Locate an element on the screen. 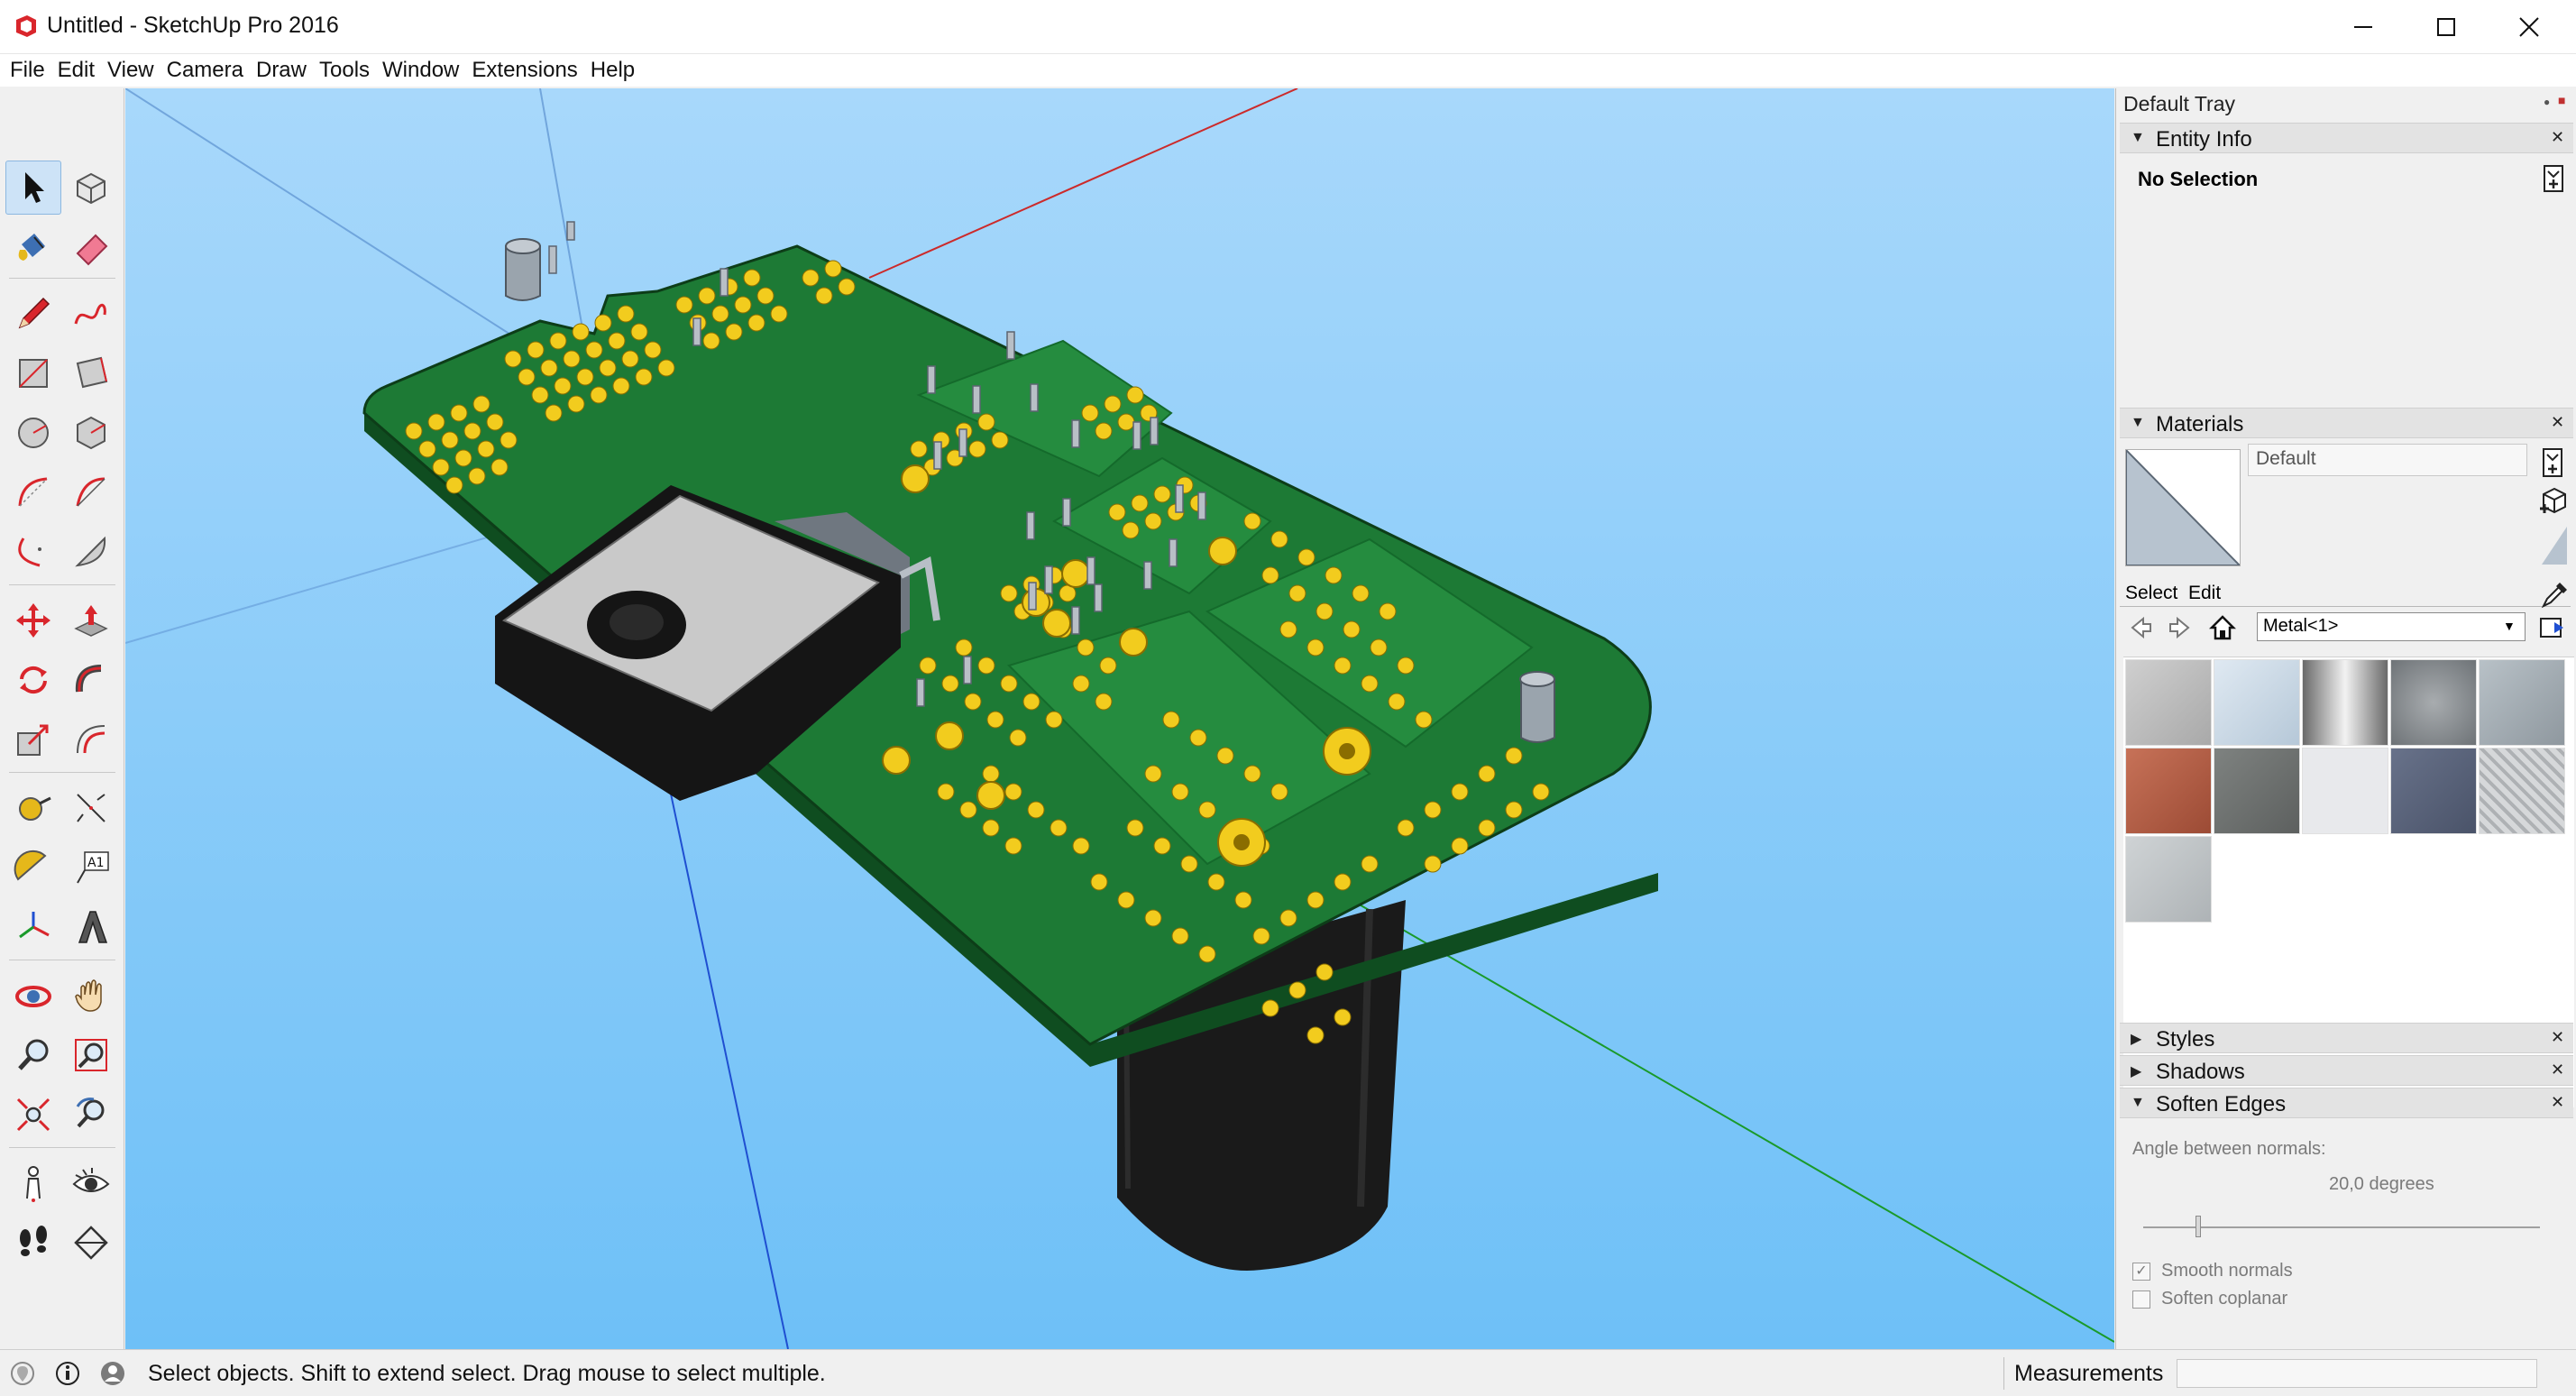 The height and width of the screenshot is (1396, 2576). rotate-icon is located at coordinates (33, 680).